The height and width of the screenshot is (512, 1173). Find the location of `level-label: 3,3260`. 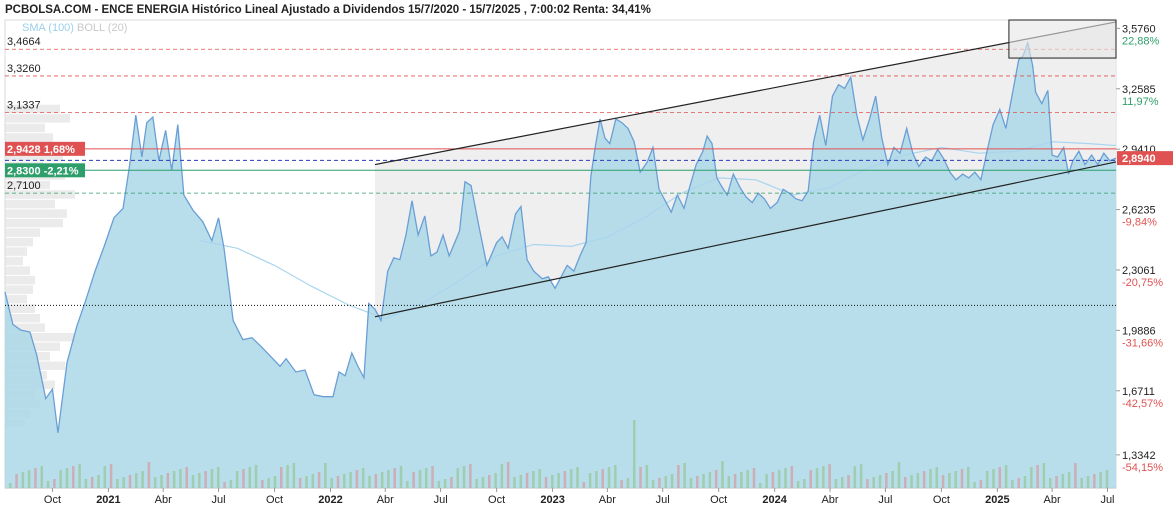

level-label: 3,3260 is located at coordinates (24, 69).